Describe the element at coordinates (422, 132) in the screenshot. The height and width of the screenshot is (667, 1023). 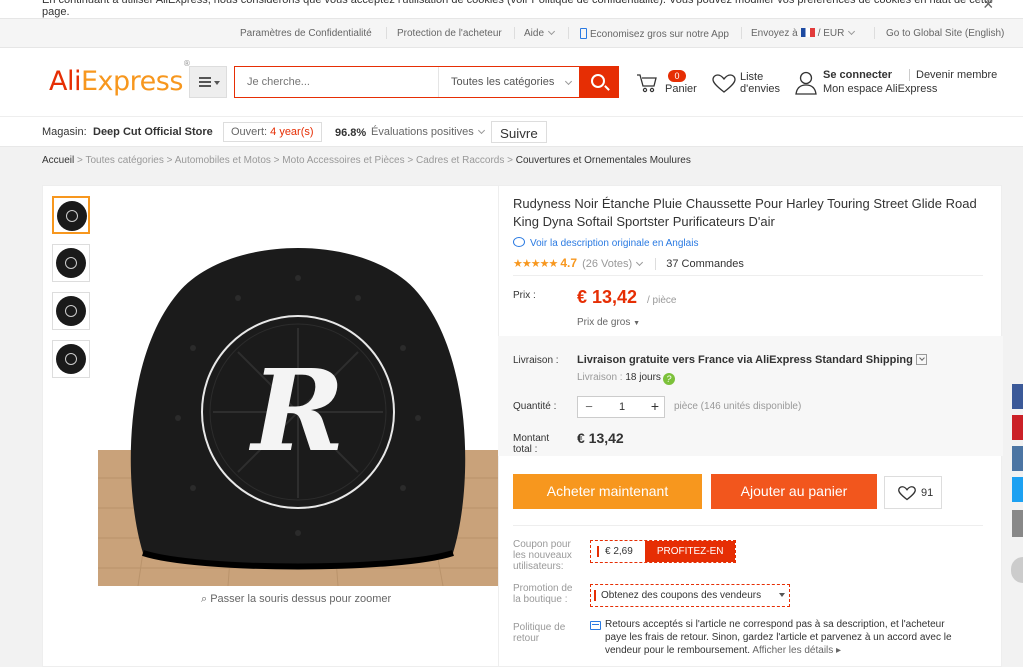
I see `positive-feedback-label: Évaluations positives` at that location.